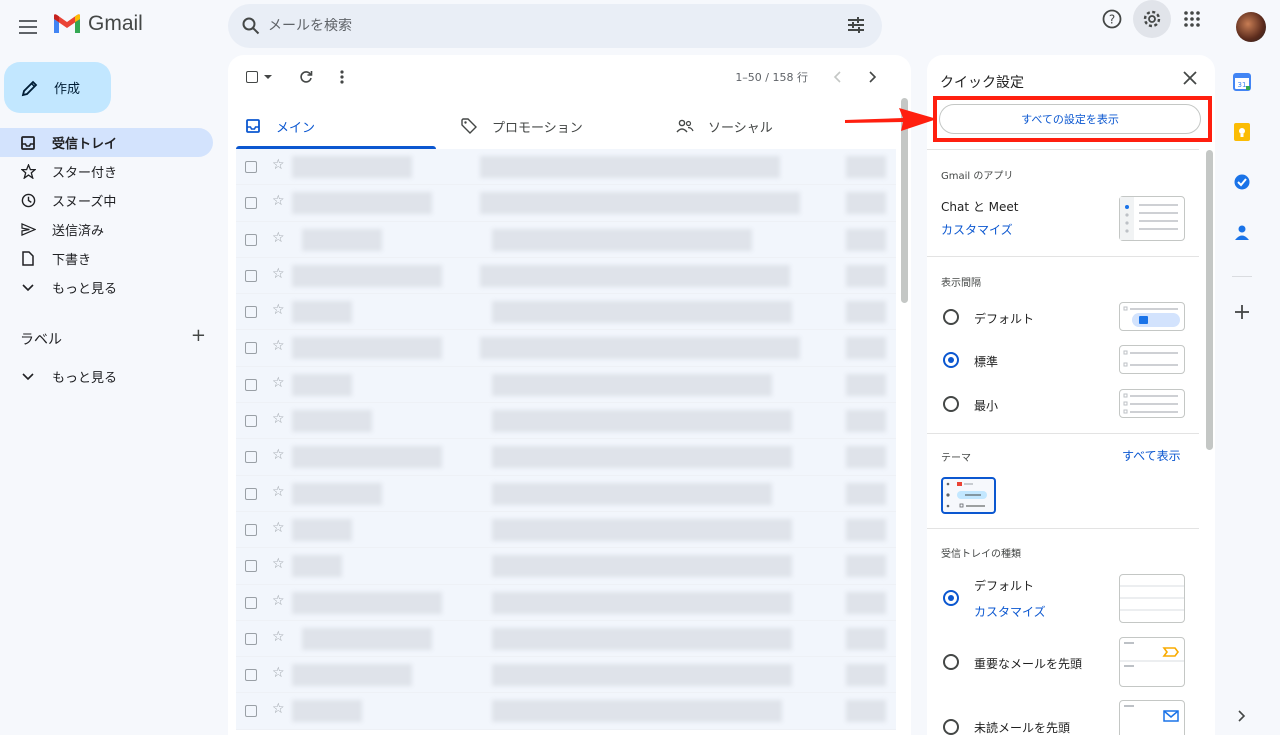  What do you see at coordinates (951, 360) in the screenshot?
I see `density-standard-radio` at bounding box center [951, 360].